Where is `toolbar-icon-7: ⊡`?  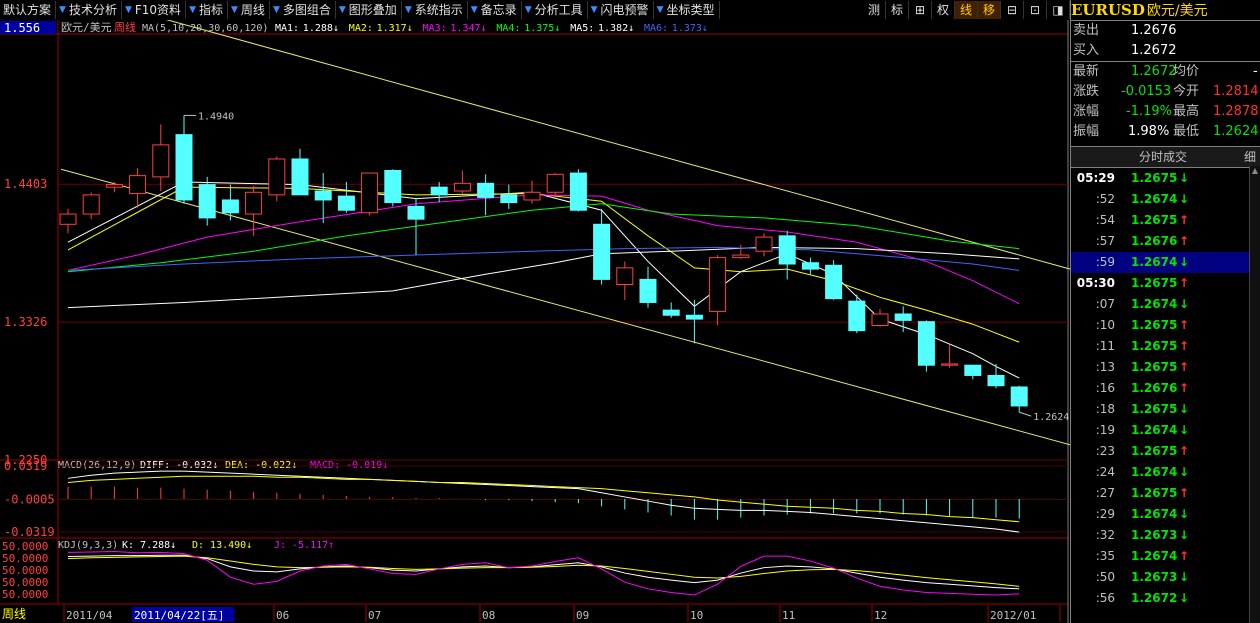 toolbar-icon-7: ⊡ is located at coordinates (1035, 10).